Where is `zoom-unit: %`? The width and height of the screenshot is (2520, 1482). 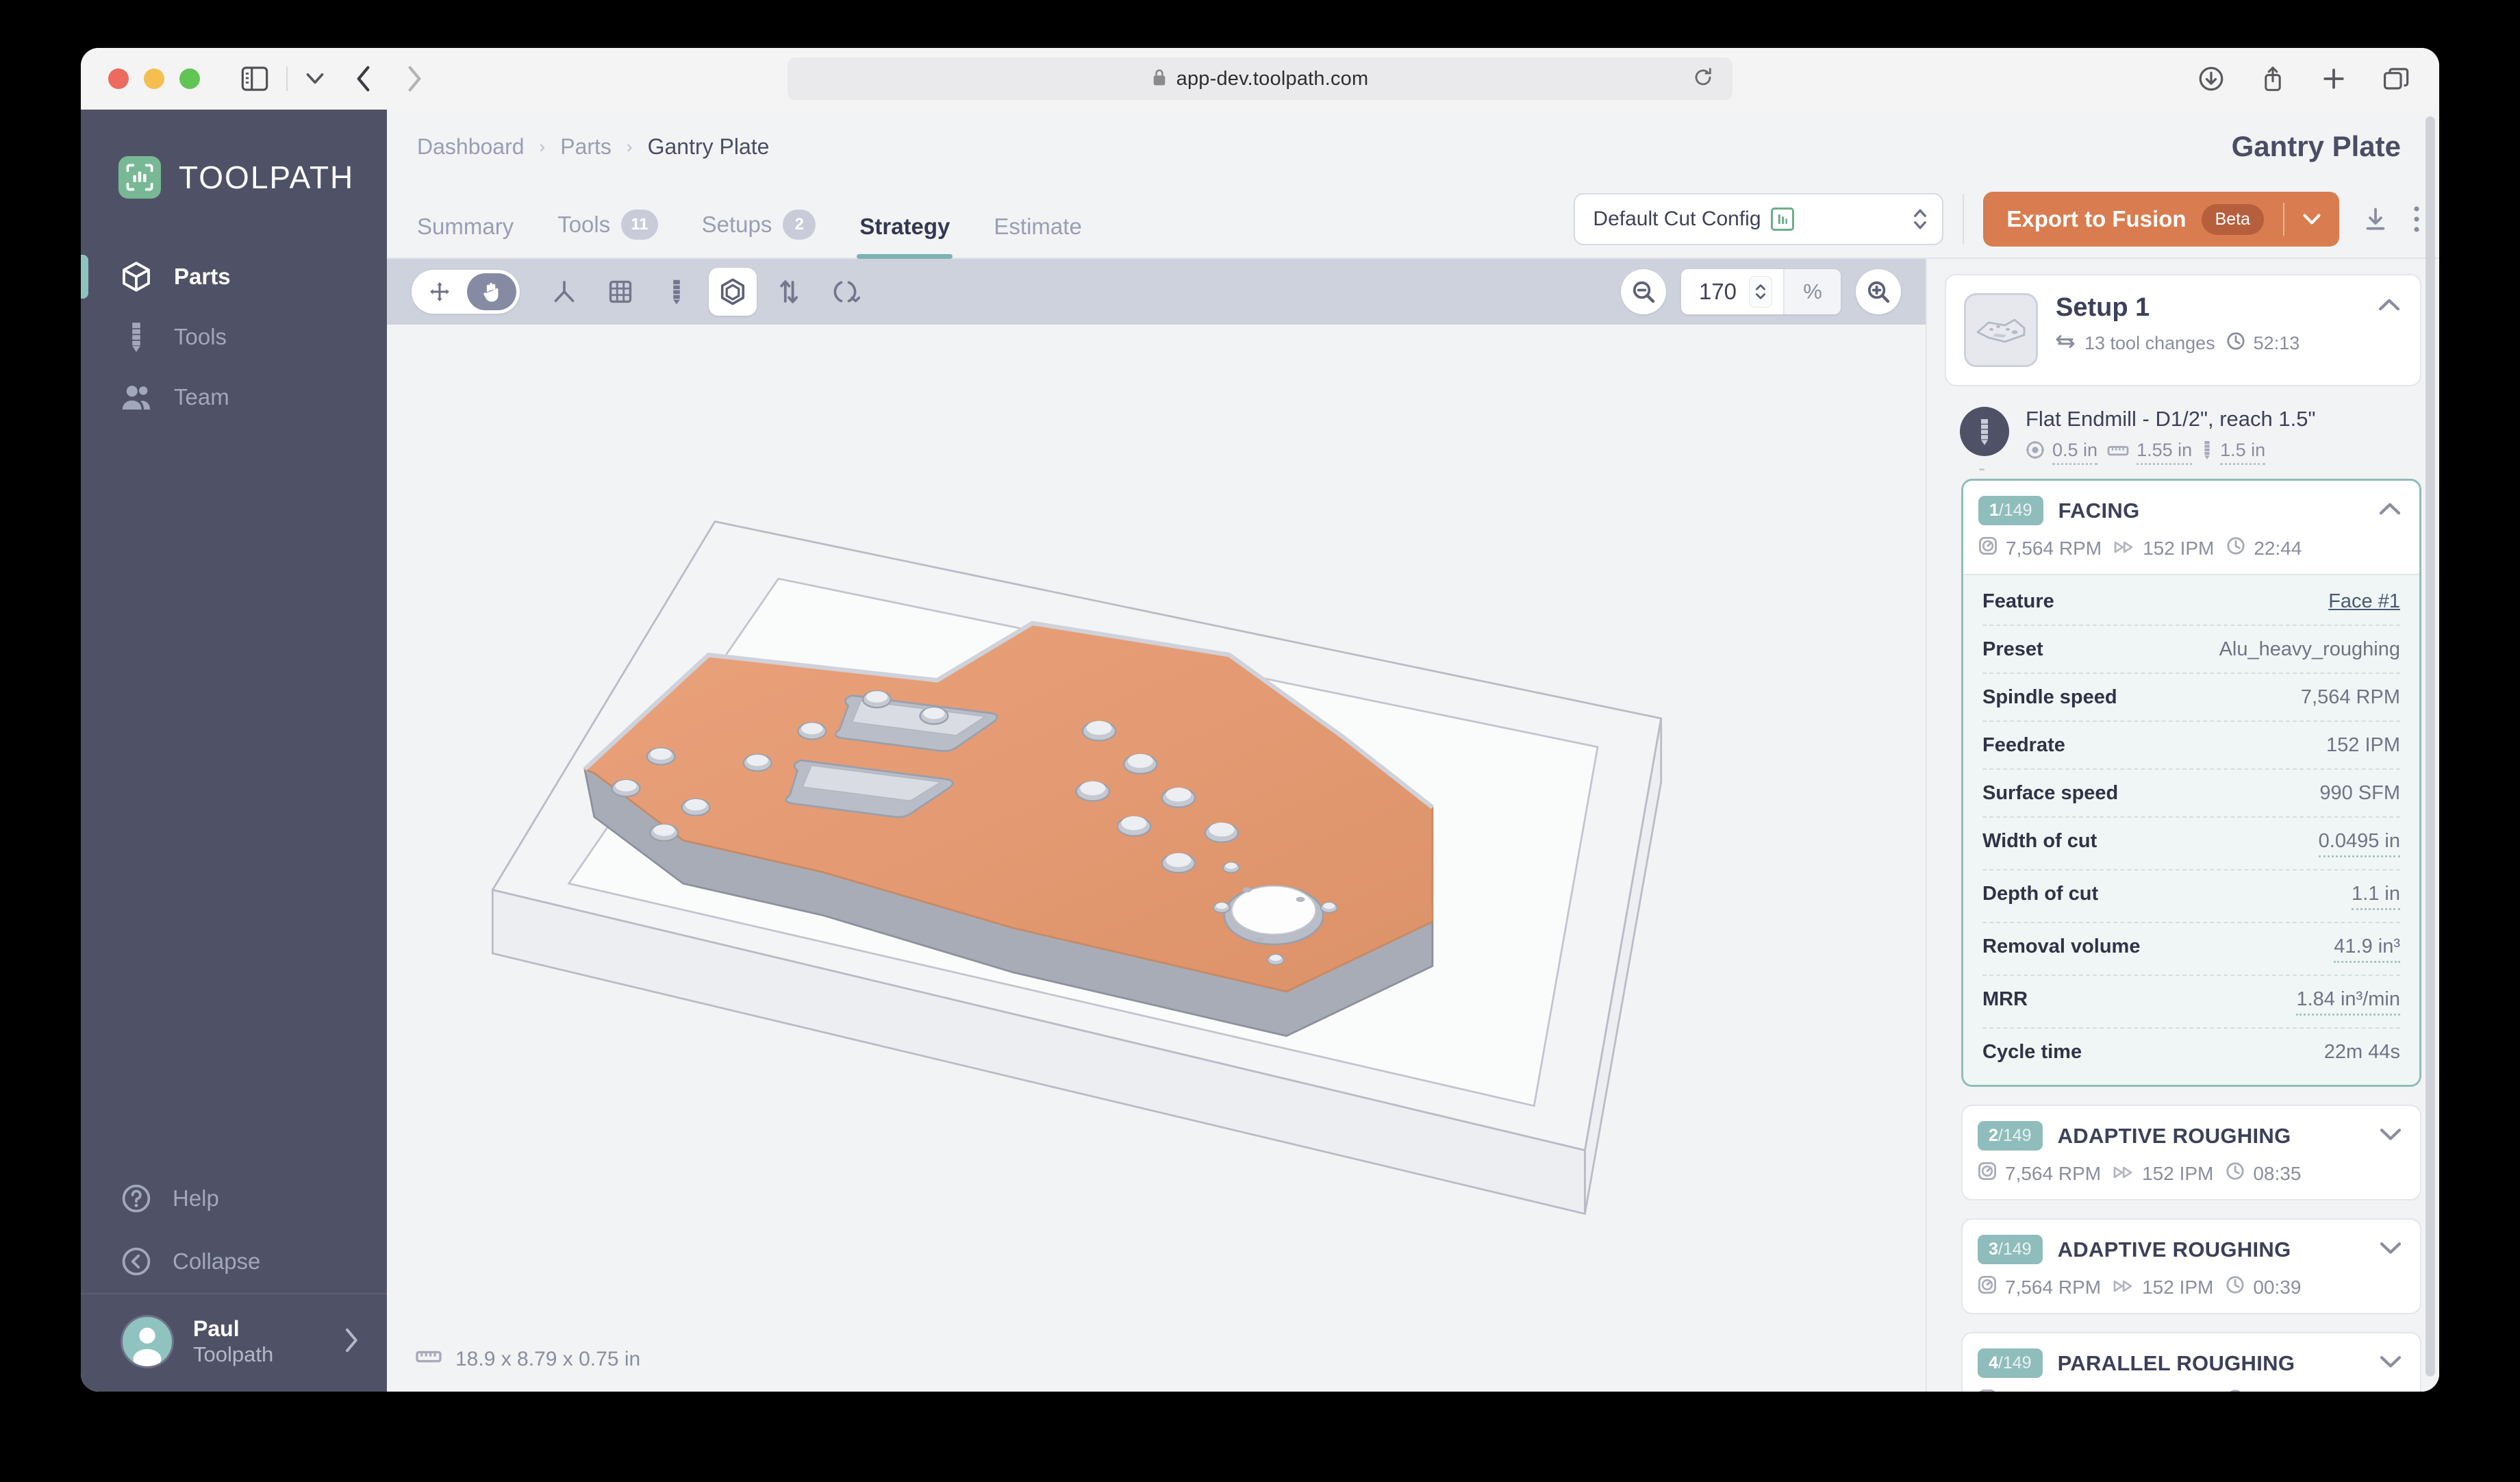
zoom-unit: % is located at coordinates (1812, 291).